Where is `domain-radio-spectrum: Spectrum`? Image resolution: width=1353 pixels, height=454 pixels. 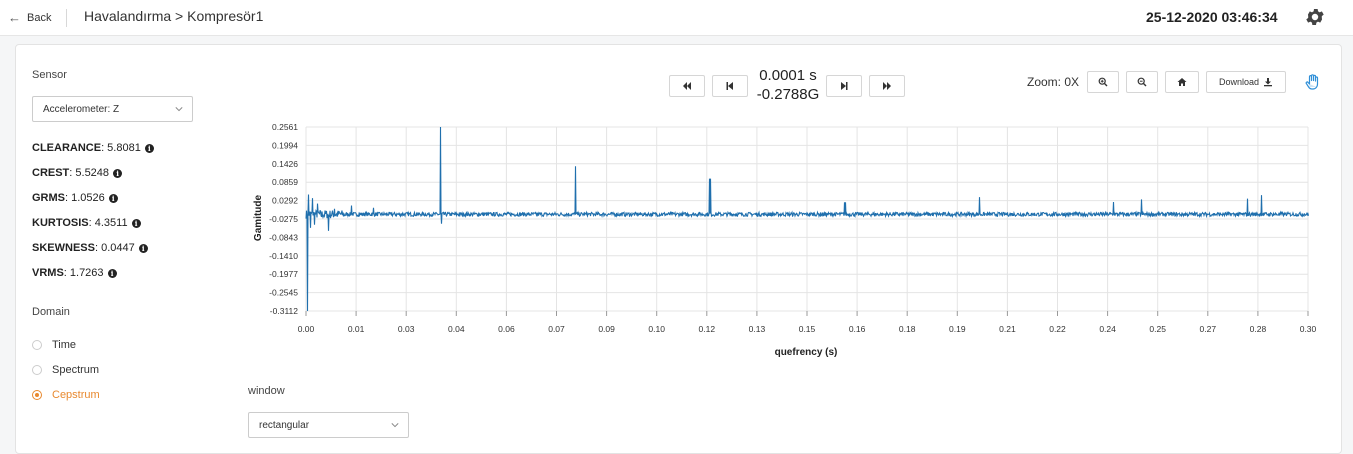
domain-radio-spectrum: Spectrum is located at coordinates (65, 370).